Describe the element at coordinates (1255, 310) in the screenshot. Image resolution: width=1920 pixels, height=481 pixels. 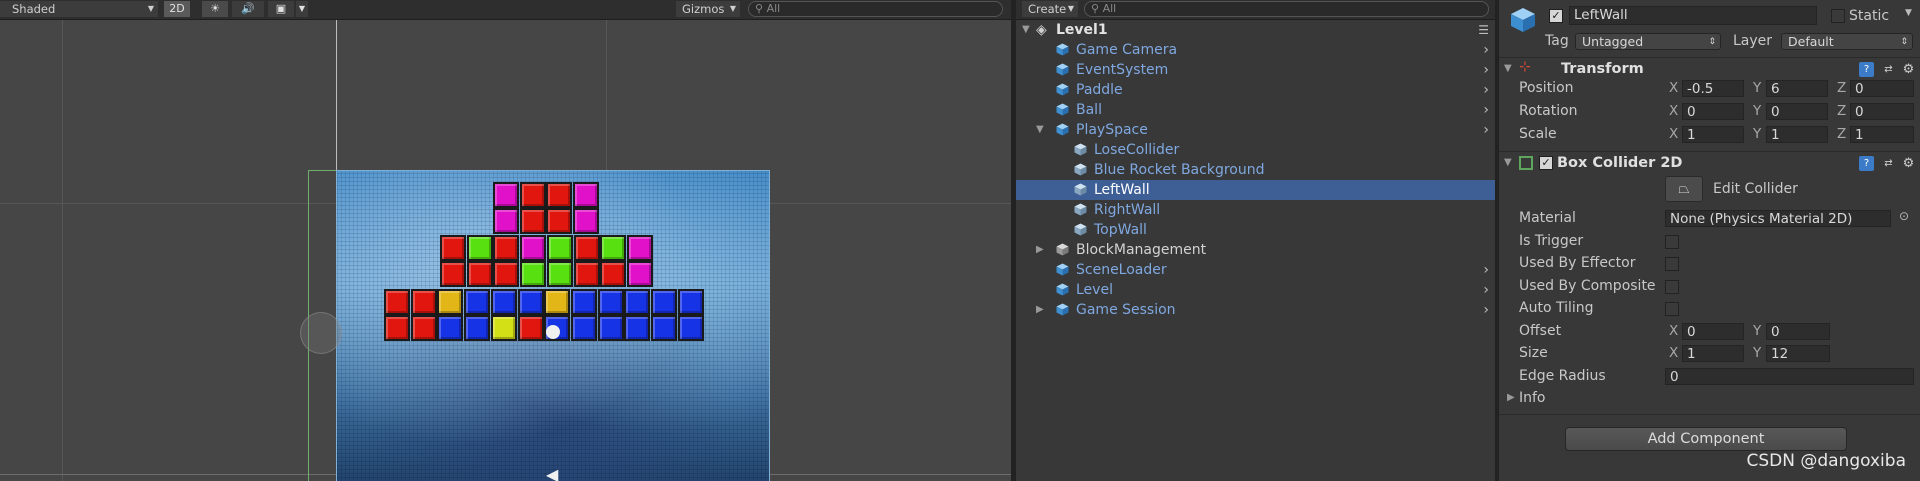
I see `hierarchy-item: ▶ Game Session ›` at that location.